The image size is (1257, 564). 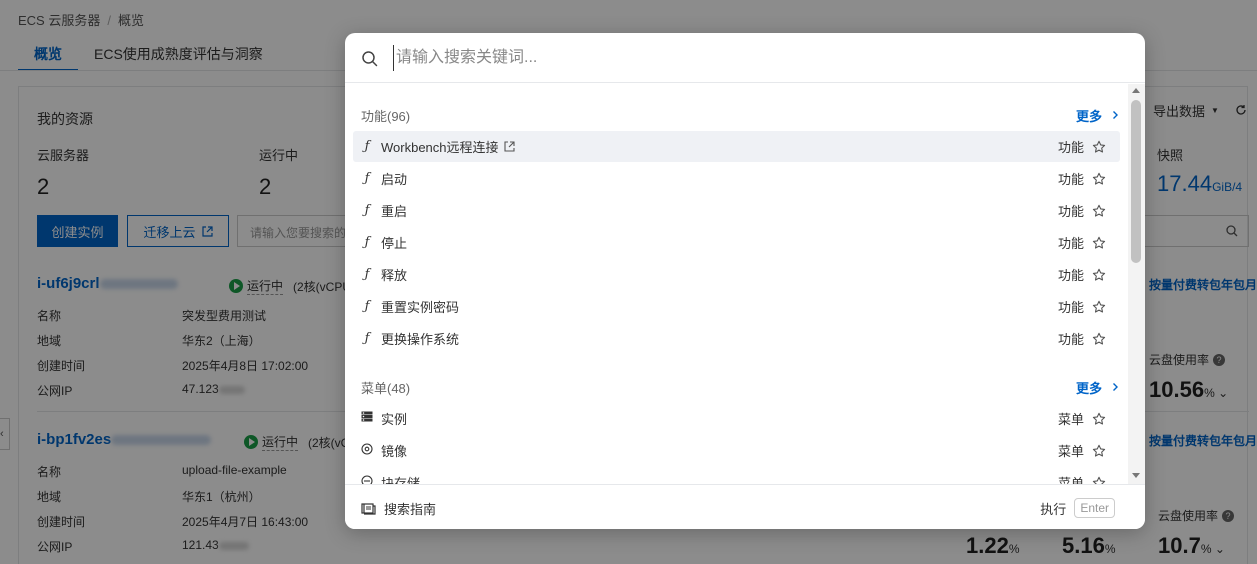 I want to click on result-label: 重启, so click(x=394, y=211).